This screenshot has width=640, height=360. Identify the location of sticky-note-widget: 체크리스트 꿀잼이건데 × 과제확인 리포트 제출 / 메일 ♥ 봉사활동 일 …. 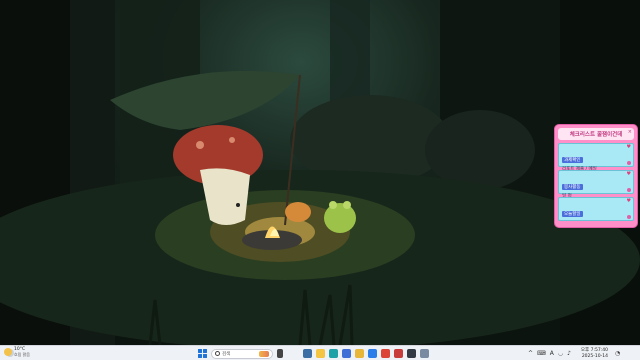
(596, 176).